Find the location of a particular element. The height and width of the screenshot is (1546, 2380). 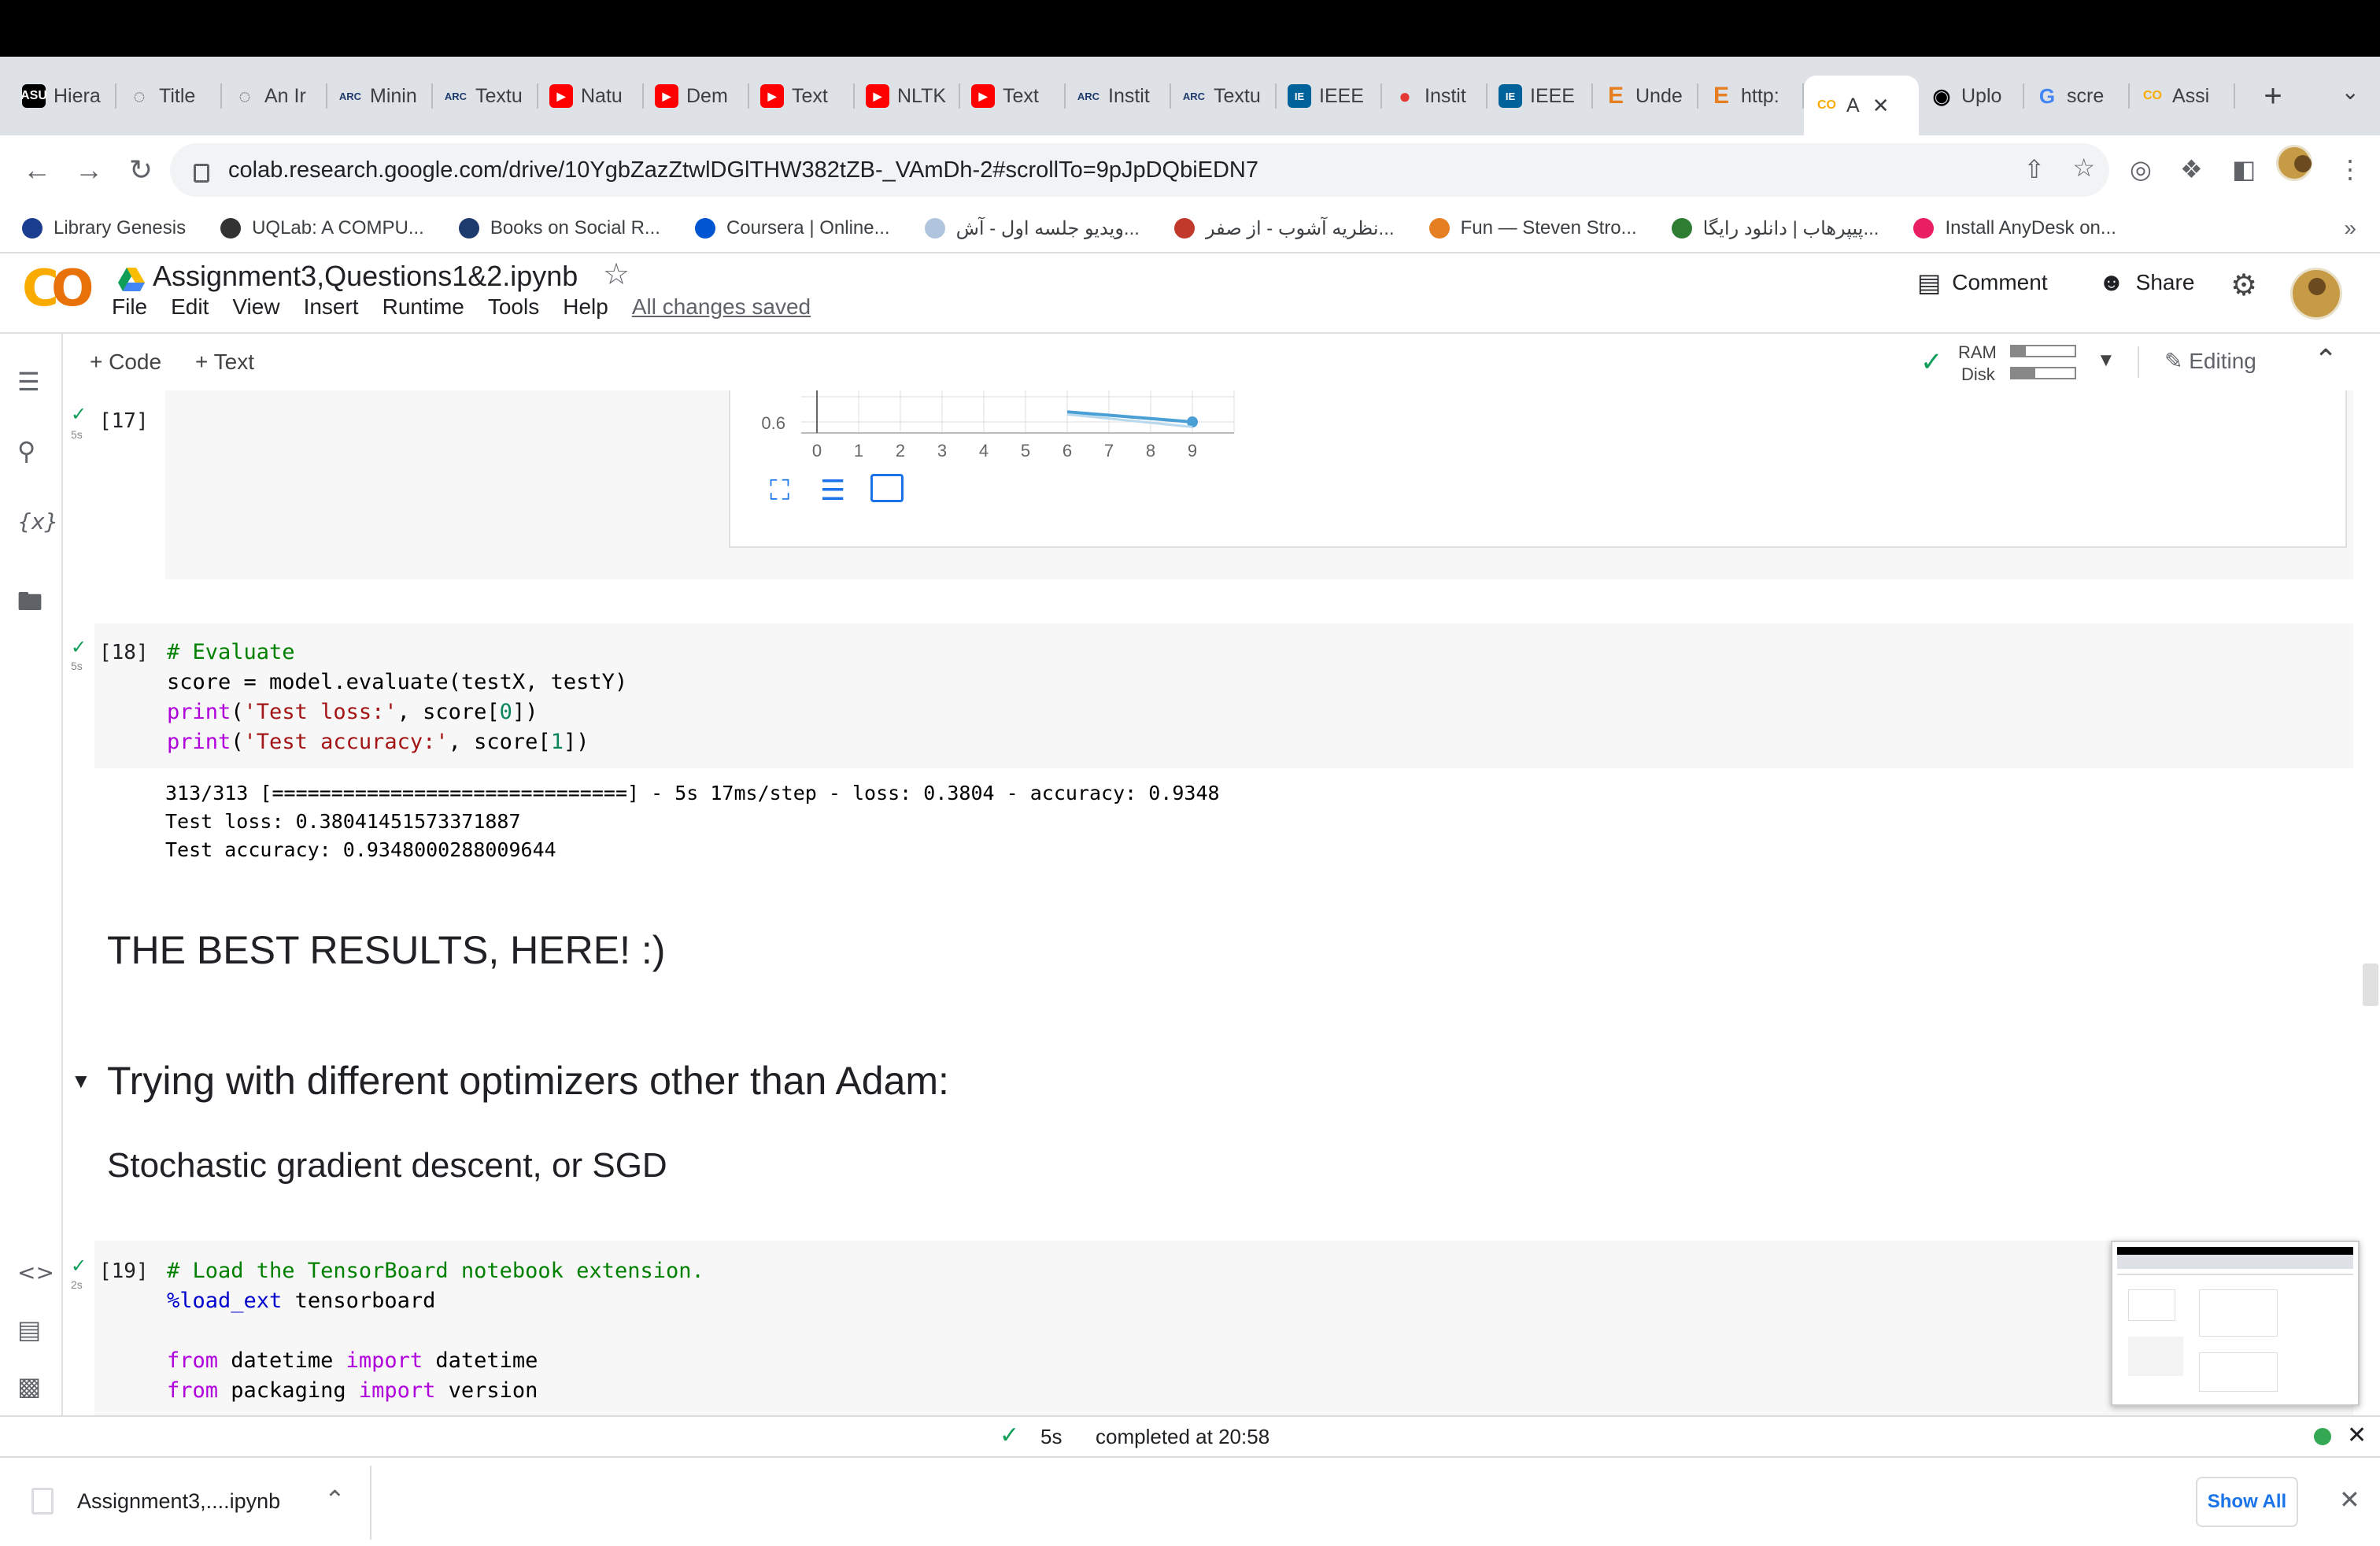

back-arrow-icon: ← is located at coordinates (37, 170).